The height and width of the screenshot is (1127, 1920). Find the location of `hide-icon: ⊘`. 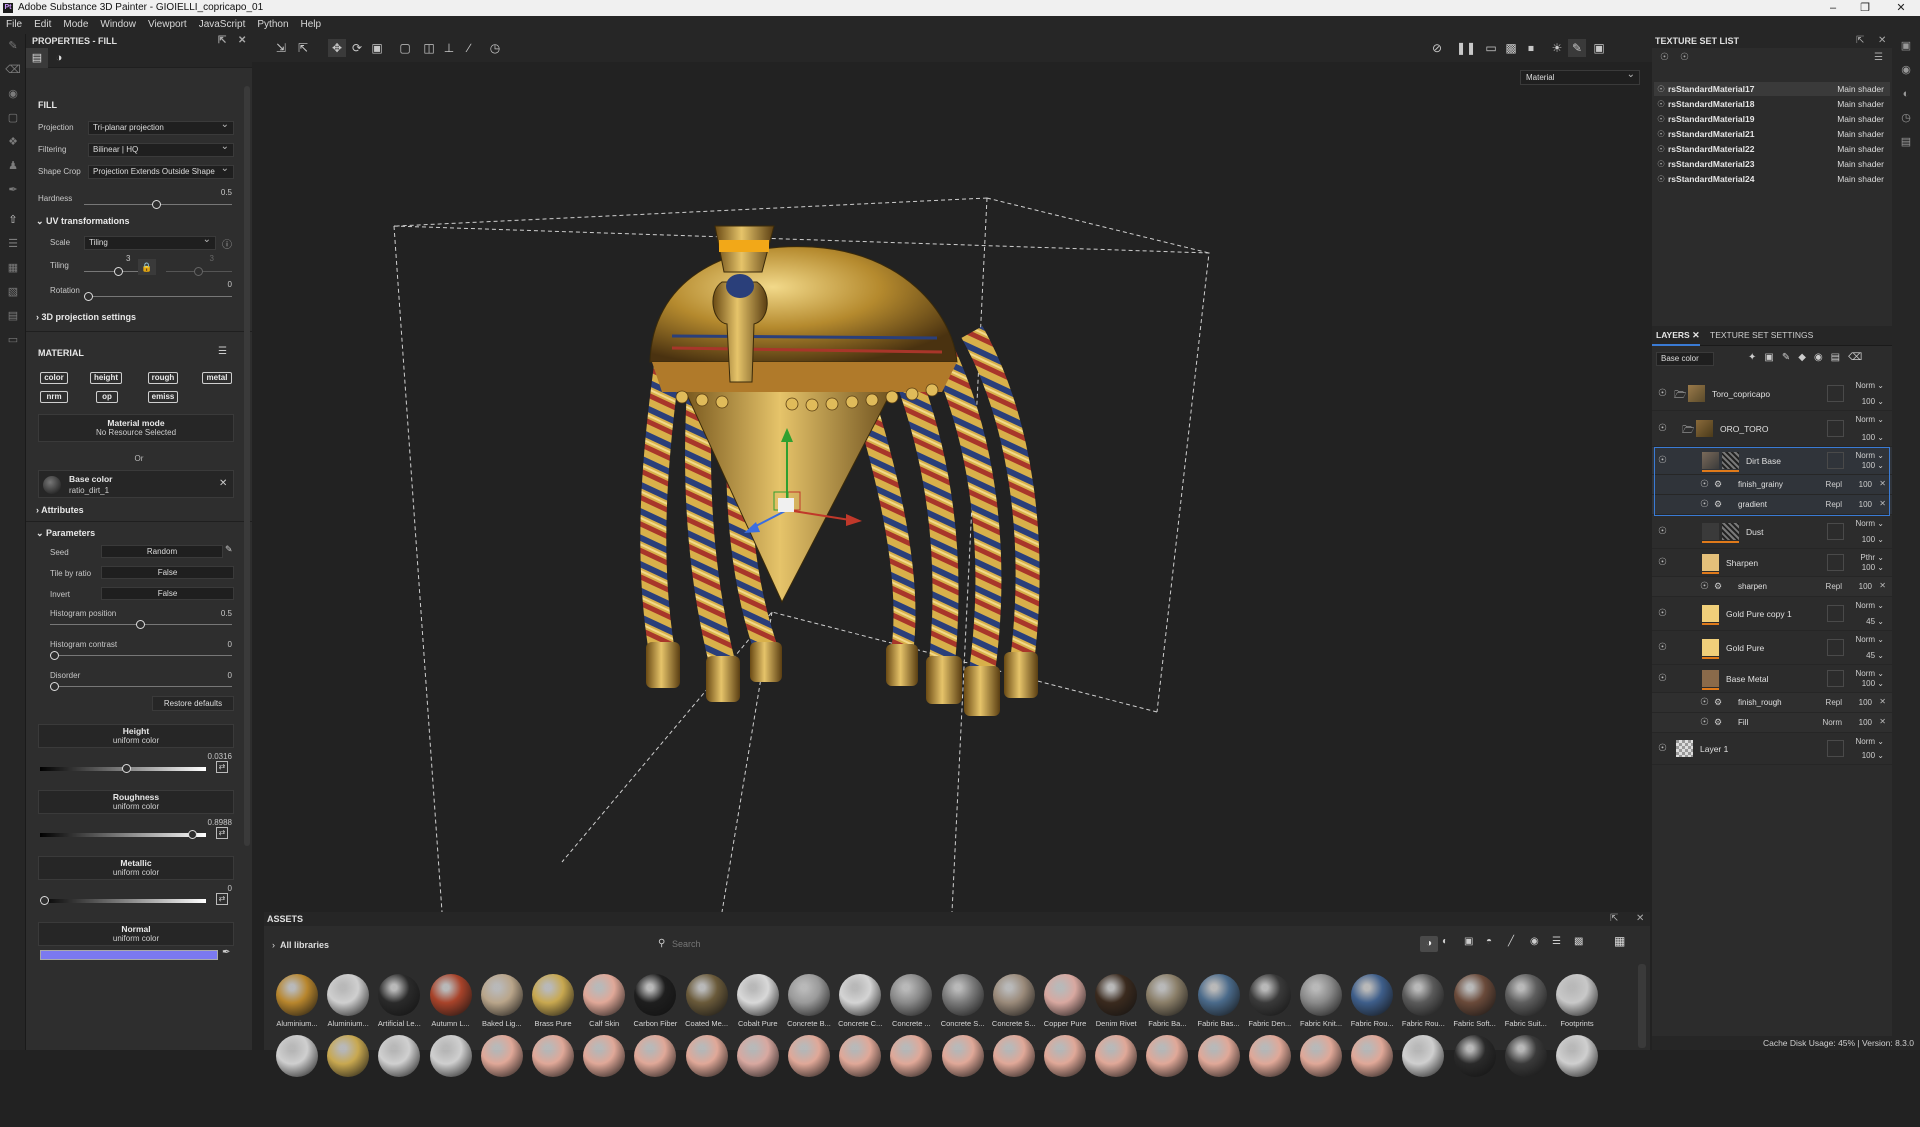

hide-icon: ⊘ is located at coordinates (1437, 48).